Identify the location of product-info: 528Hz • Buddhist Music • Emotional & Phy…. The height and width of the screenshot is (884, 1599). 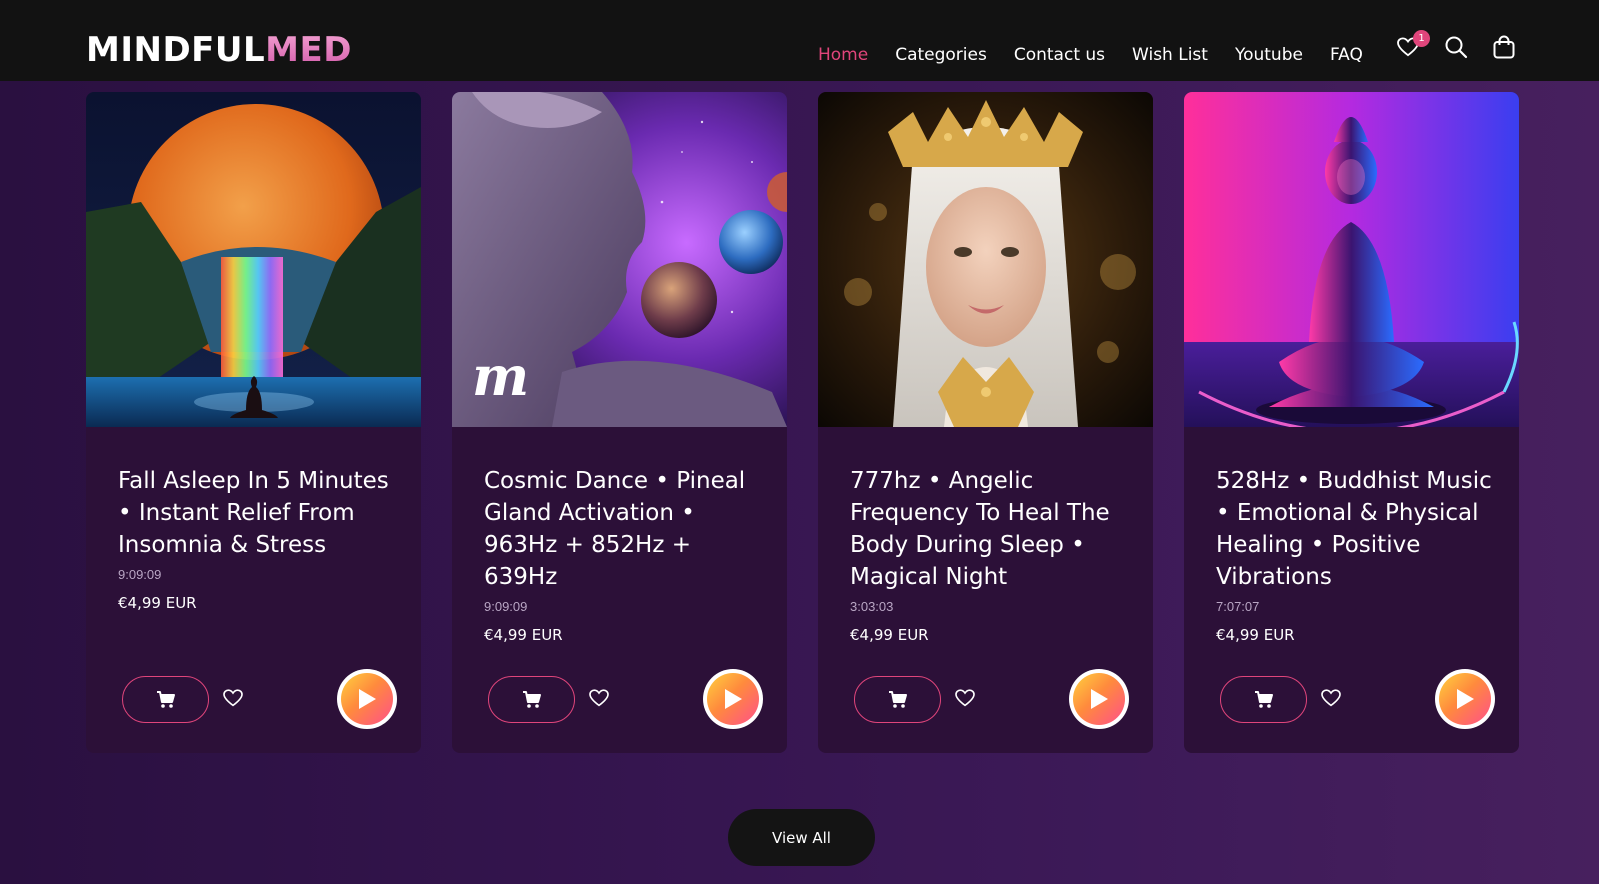
(1355, 554).